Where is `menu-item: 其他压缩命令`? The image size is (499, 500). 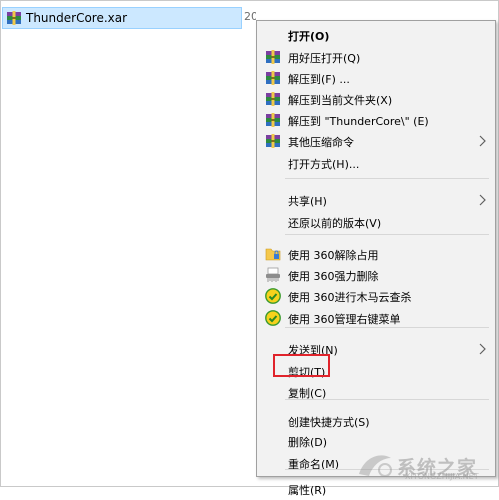 menu-item: 其他压缩命令 is located at coordinates (376, 141).